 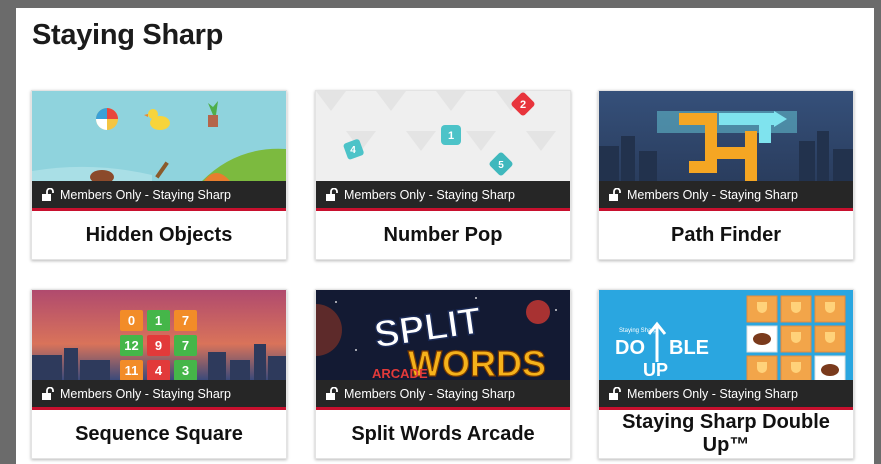 I want to click on game-title: Hidden Objects, so click(x=159, y=235).